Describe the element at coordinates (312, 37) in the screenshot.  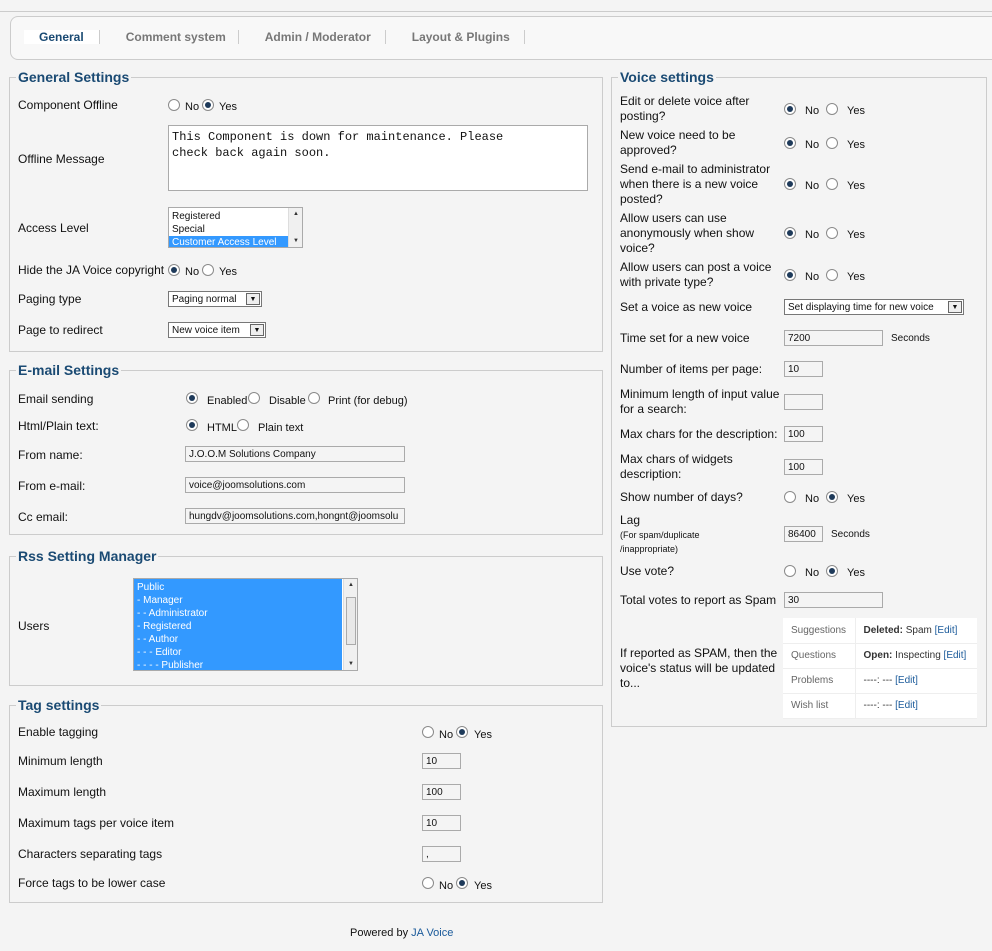
I see `tab-admin-moderator: Admin / Moderator` at that location.